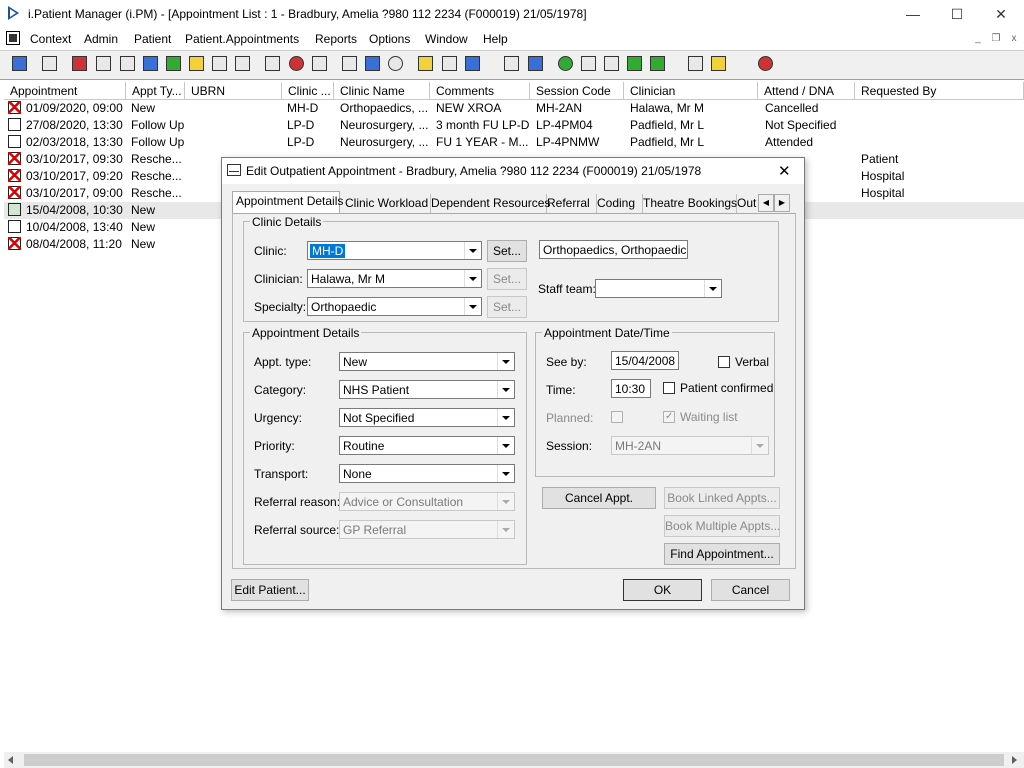 The image size is (1024, 768). I want to click on maximize-button: ☐, so click(957, 14).